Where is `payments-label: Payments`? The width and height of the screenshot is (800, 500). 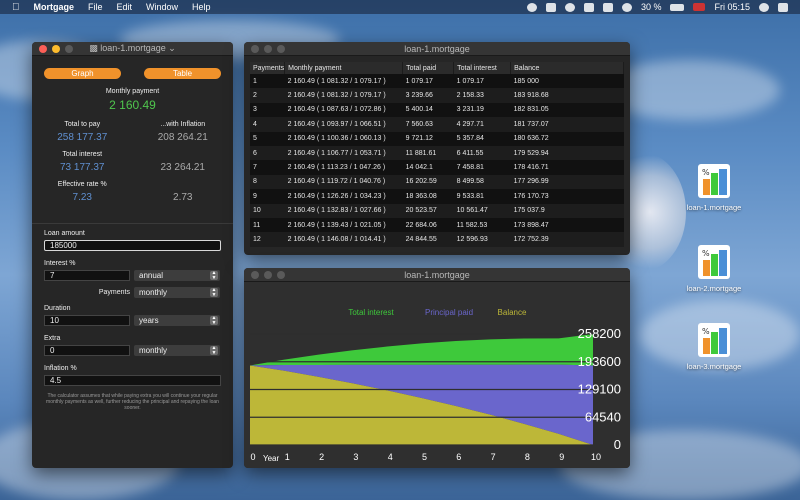
payments-label: Payments is located at coordinates (114, 292).